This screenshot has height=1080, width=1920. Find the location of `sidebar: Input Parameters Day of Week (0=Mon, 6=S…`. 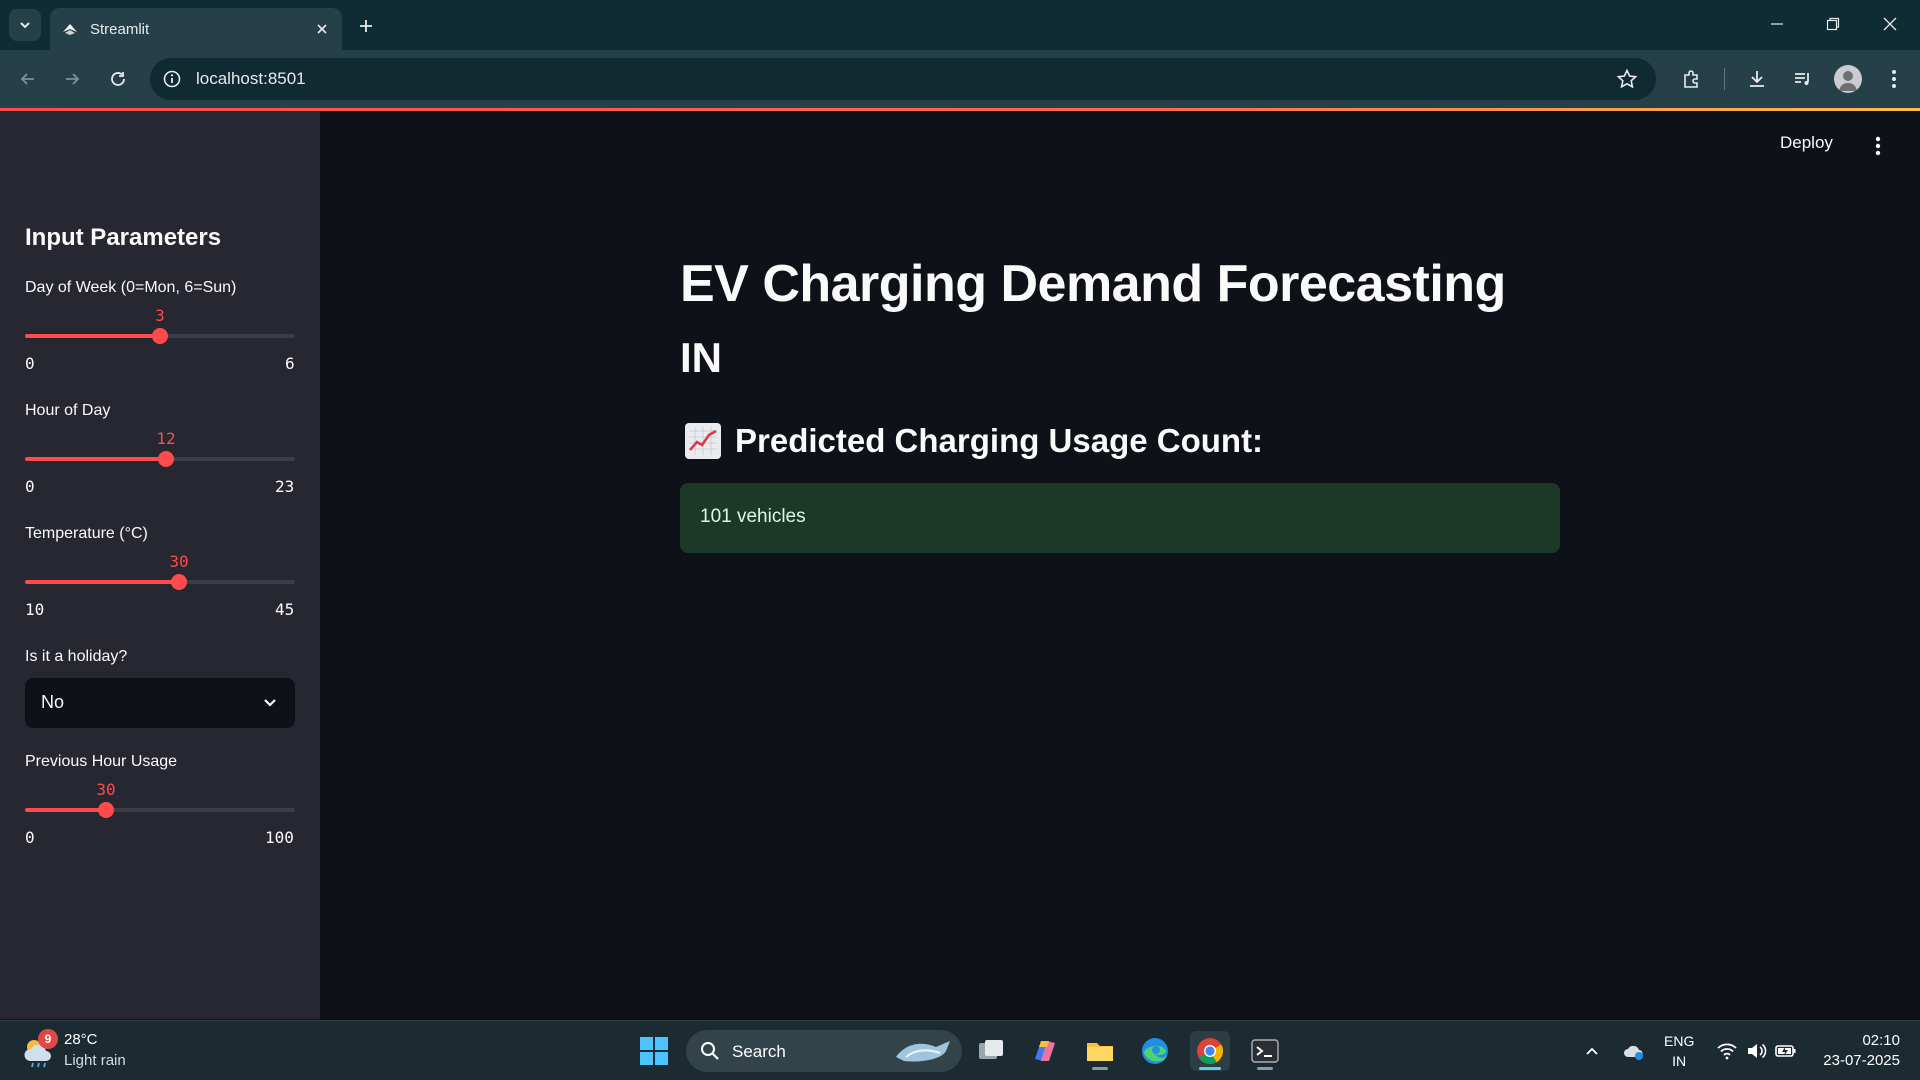

sidebar: Input Parameters Day of Week (0=Mon, 6=S… is located at coordinates (160, 565).